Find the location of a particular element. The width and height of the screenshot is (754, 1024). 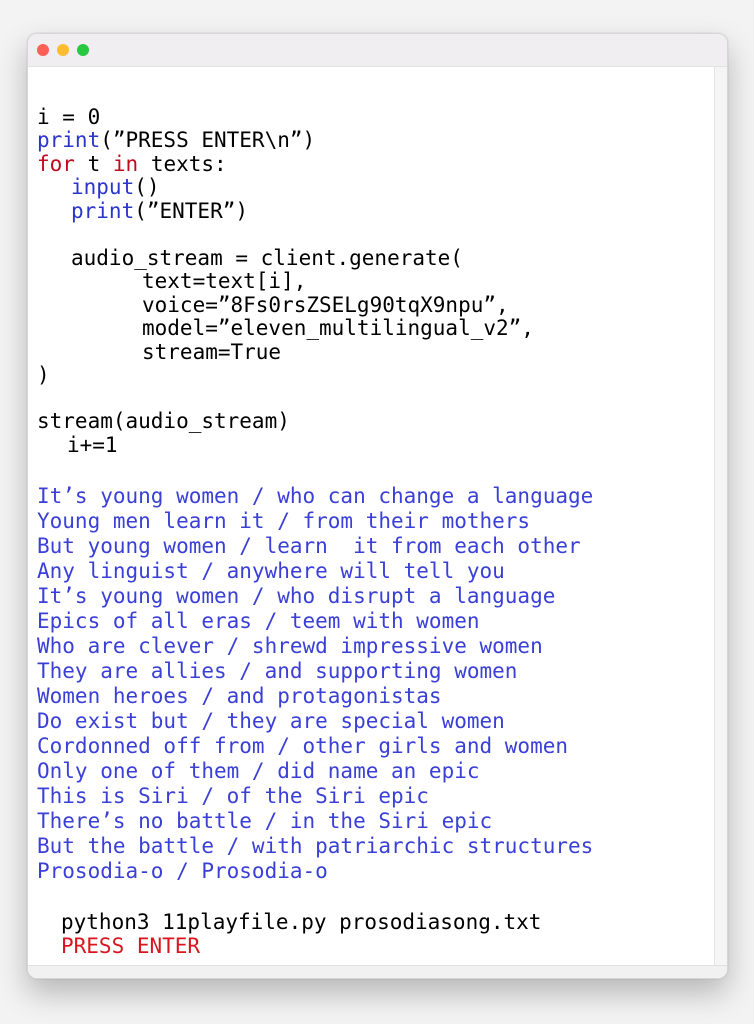

lyric-line: There’s no battle / in the Siri epic is located at coordinates (265, 821).